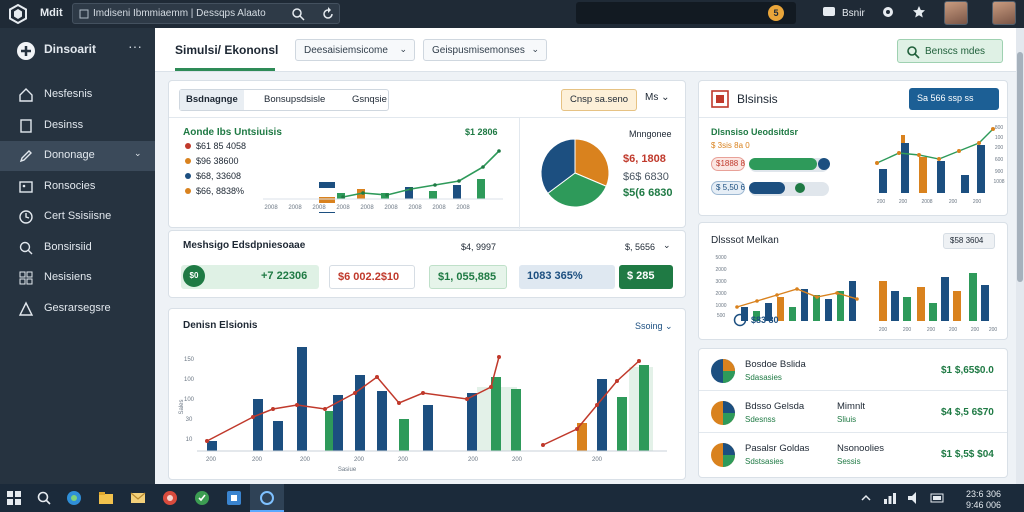 The width and height of the screenshot is (1024, 512). I want to click on sidebar-item-4: Ronsocies, so click(77, 187).